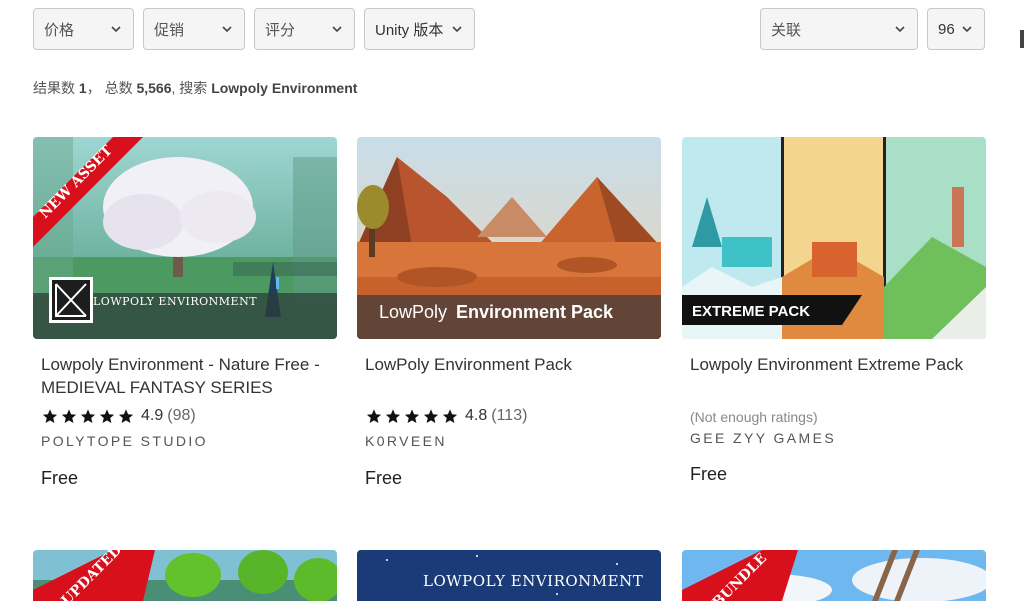  I want to click on results-total-label: 总数, so click(118, 88).